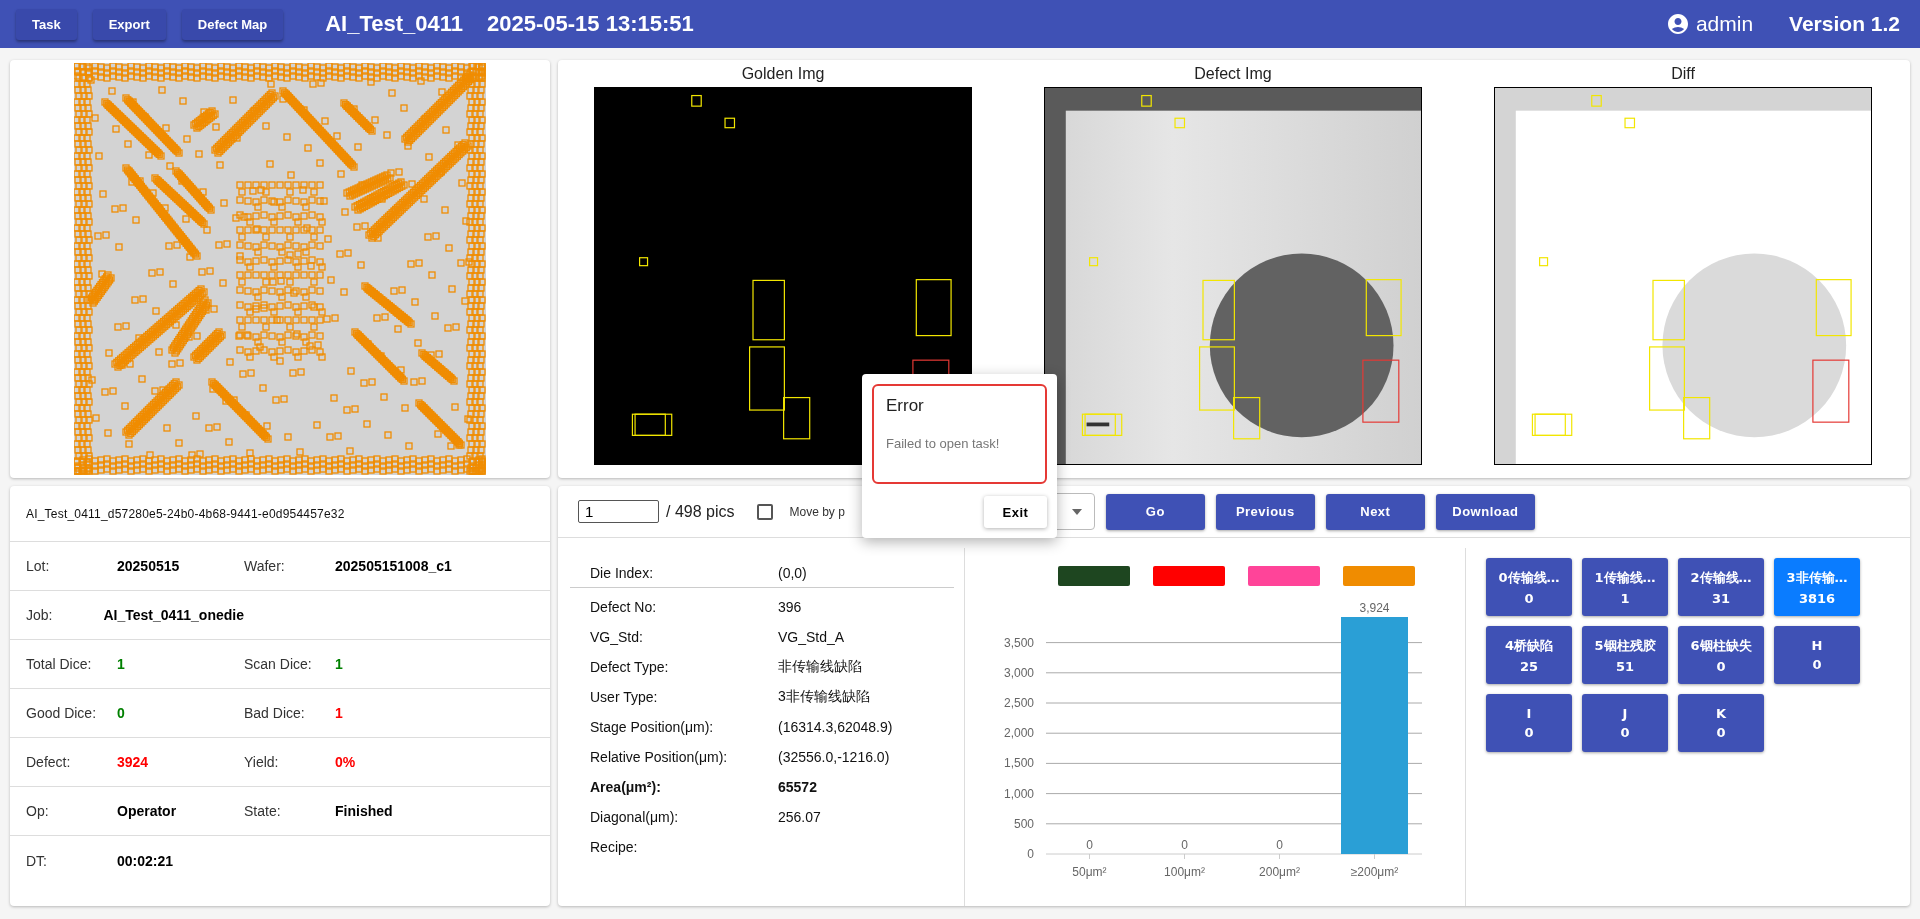 The height and width of the screenshot is (919, 1920). I want to click on y-axis-label: 1,500, so click(1018, 763).